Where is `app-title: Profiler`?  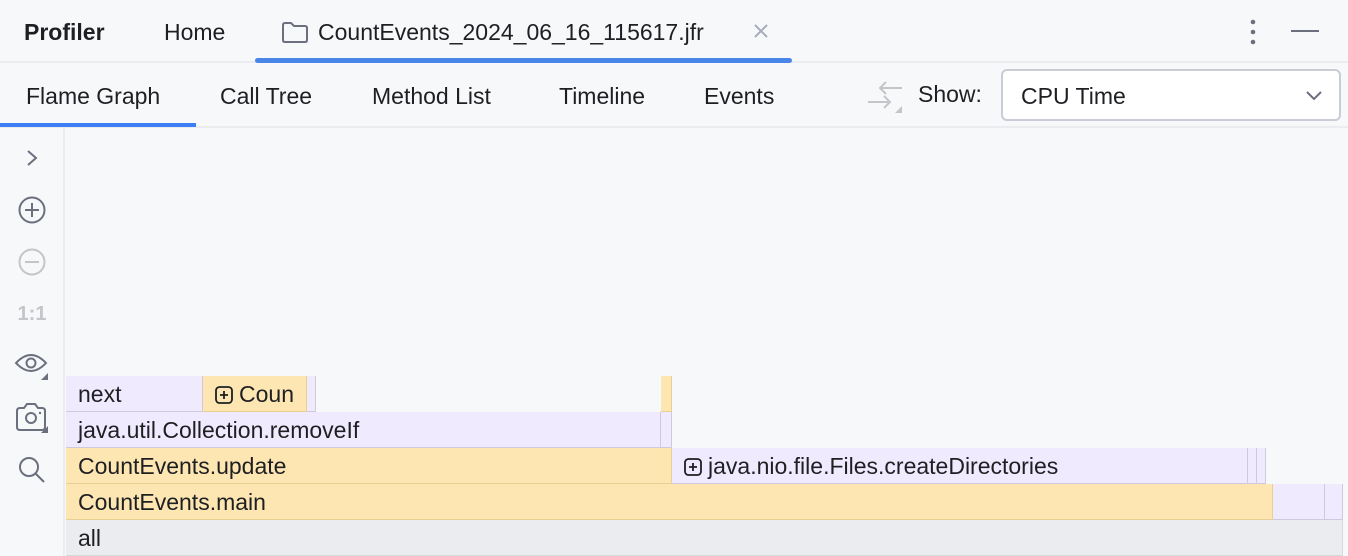
app-title: Profiler is located at coordinates (64, 32).